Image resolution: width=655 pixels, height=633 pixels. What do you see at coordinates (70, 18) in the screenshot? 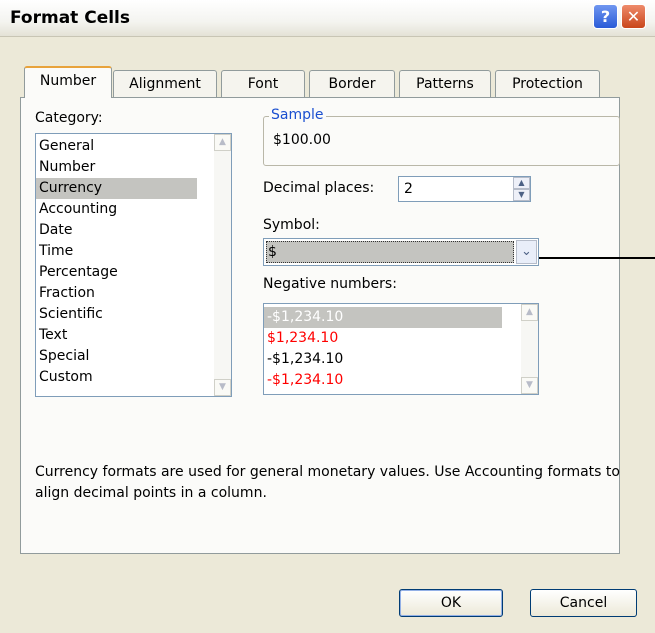
I see `window-title: Format Cells` at bounding box center [70, 18].